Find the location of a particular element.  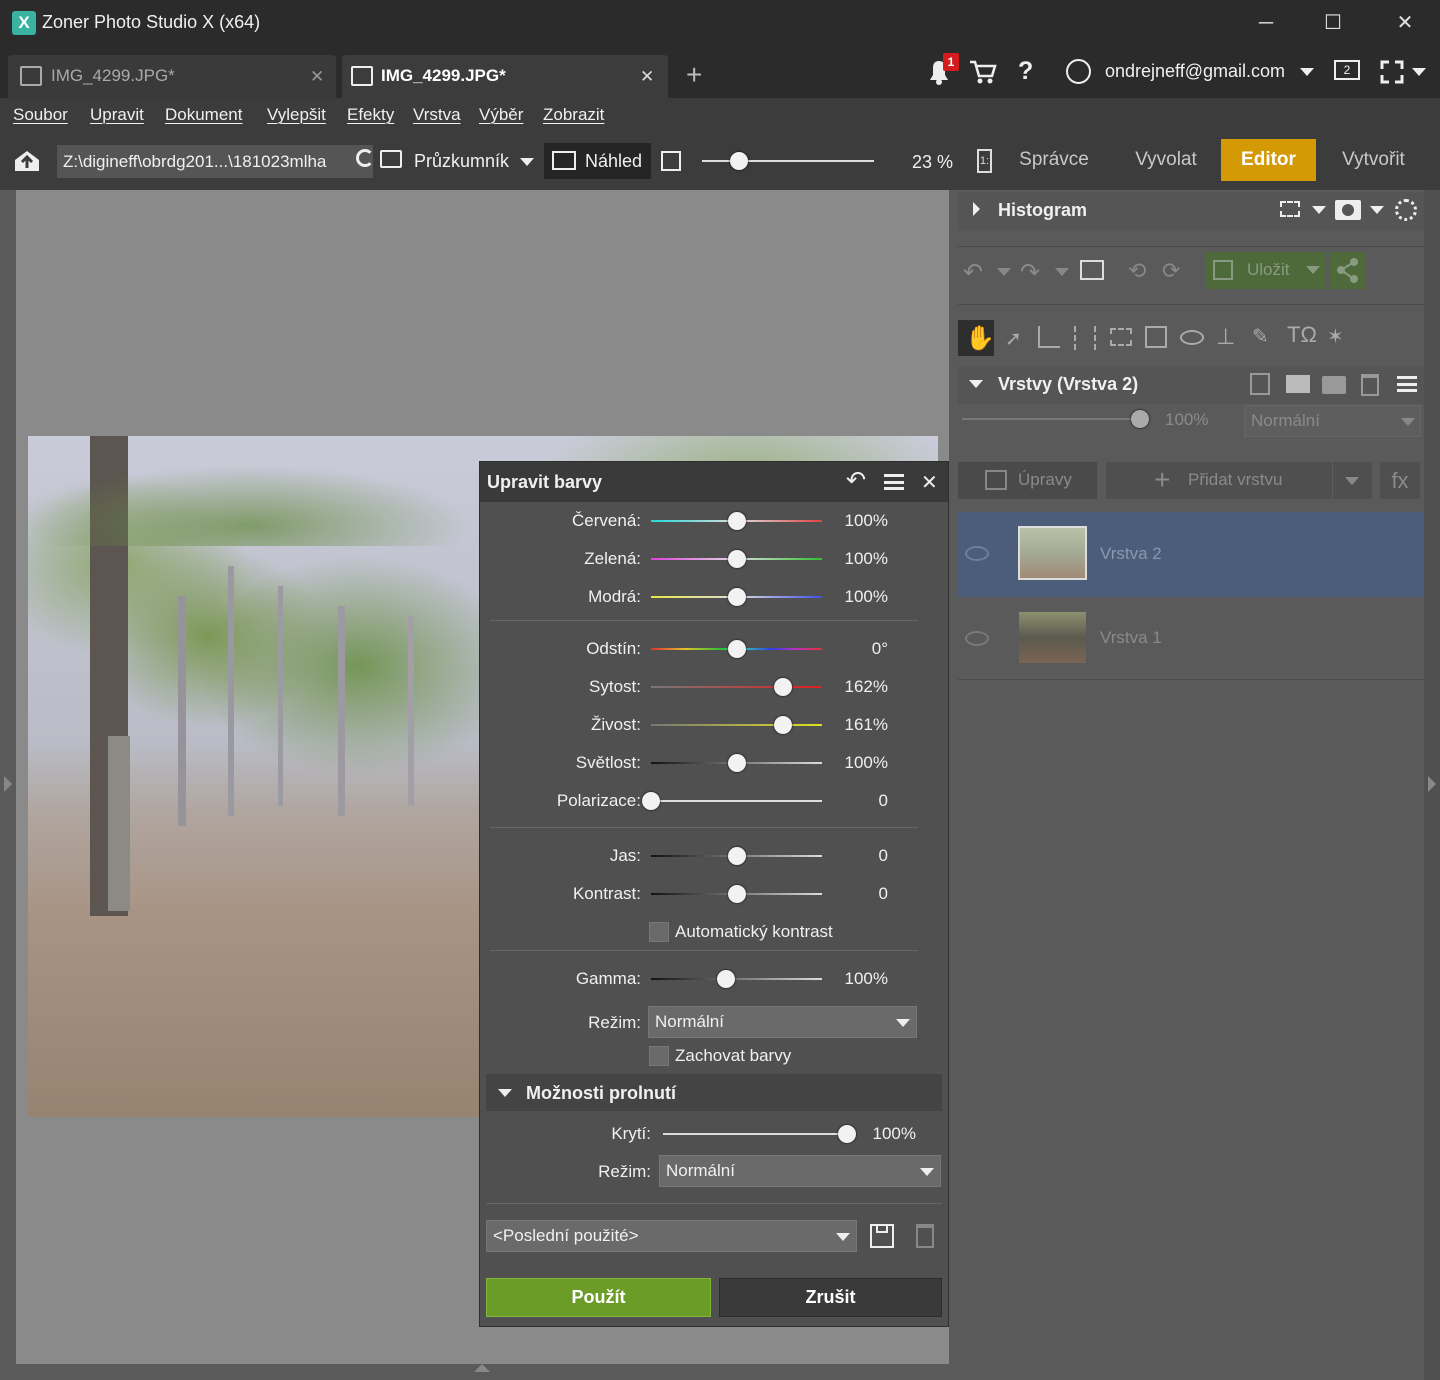

shop-button is located at coordinates (983, 74).